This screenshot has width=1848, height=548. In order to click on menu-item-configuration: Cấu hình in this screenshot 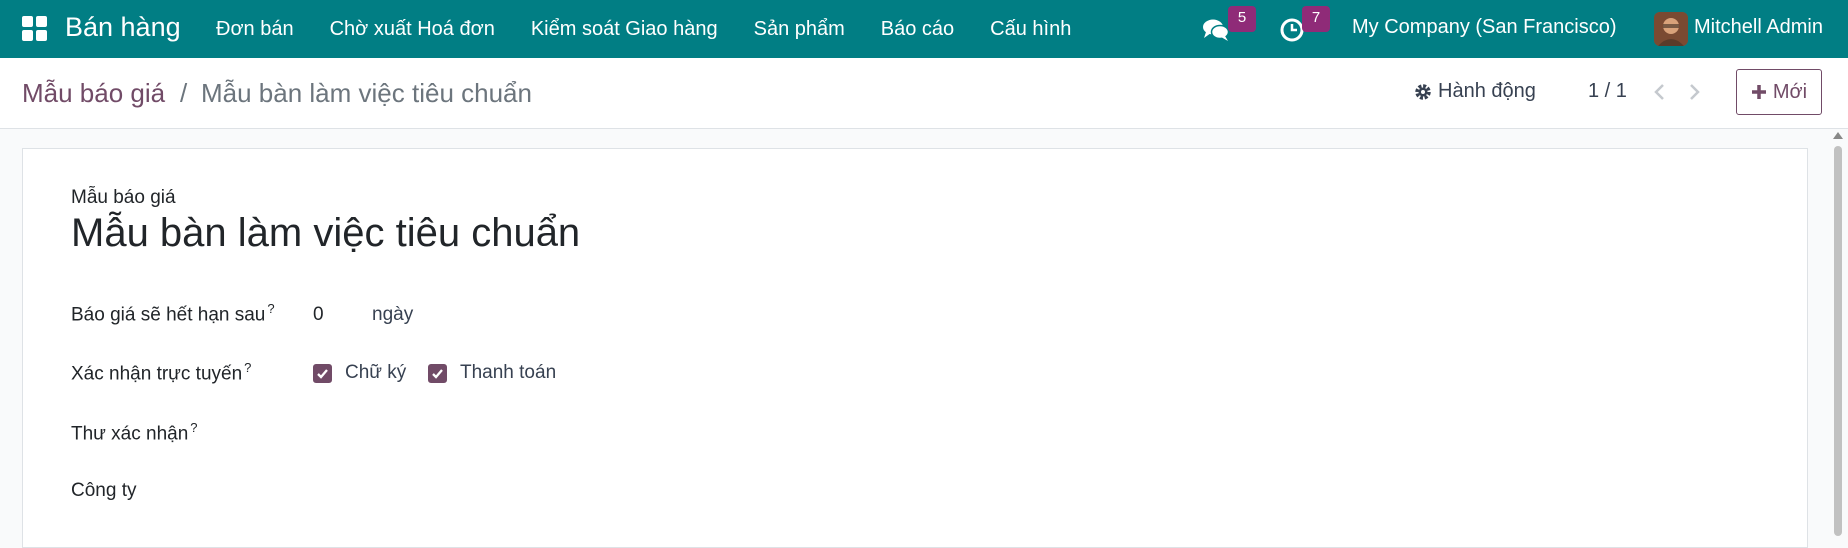, I will do `click(1030, 29)`.